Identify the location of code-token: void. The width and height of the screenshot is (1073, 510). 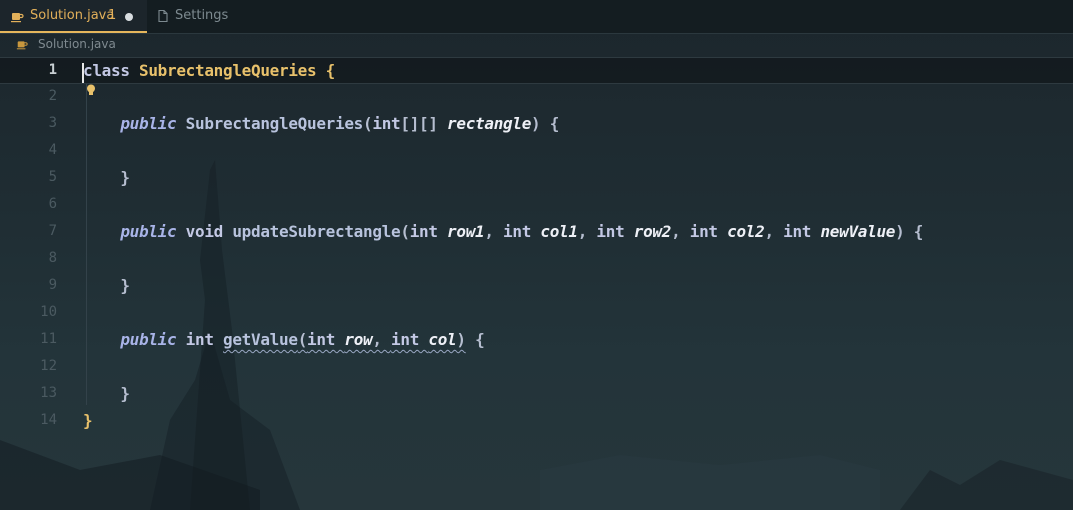
(204, 231).